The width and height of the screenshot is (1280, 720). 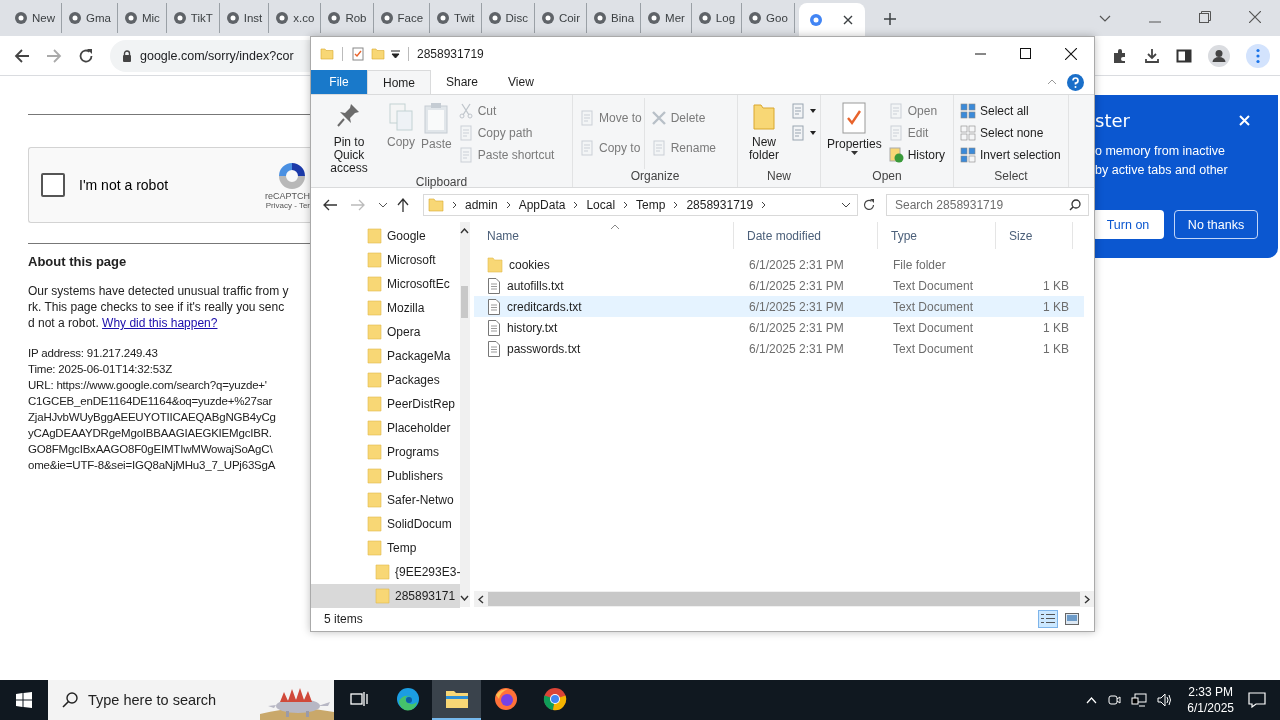 I want to click on chevron-up-icon, so click(x=1092, y=700).